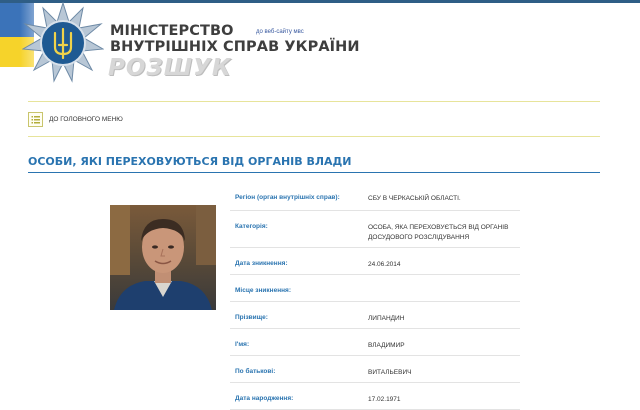 This screenshot has width=640, height=410. I want to click on detail-label: По батькові:, so click(255, 371).